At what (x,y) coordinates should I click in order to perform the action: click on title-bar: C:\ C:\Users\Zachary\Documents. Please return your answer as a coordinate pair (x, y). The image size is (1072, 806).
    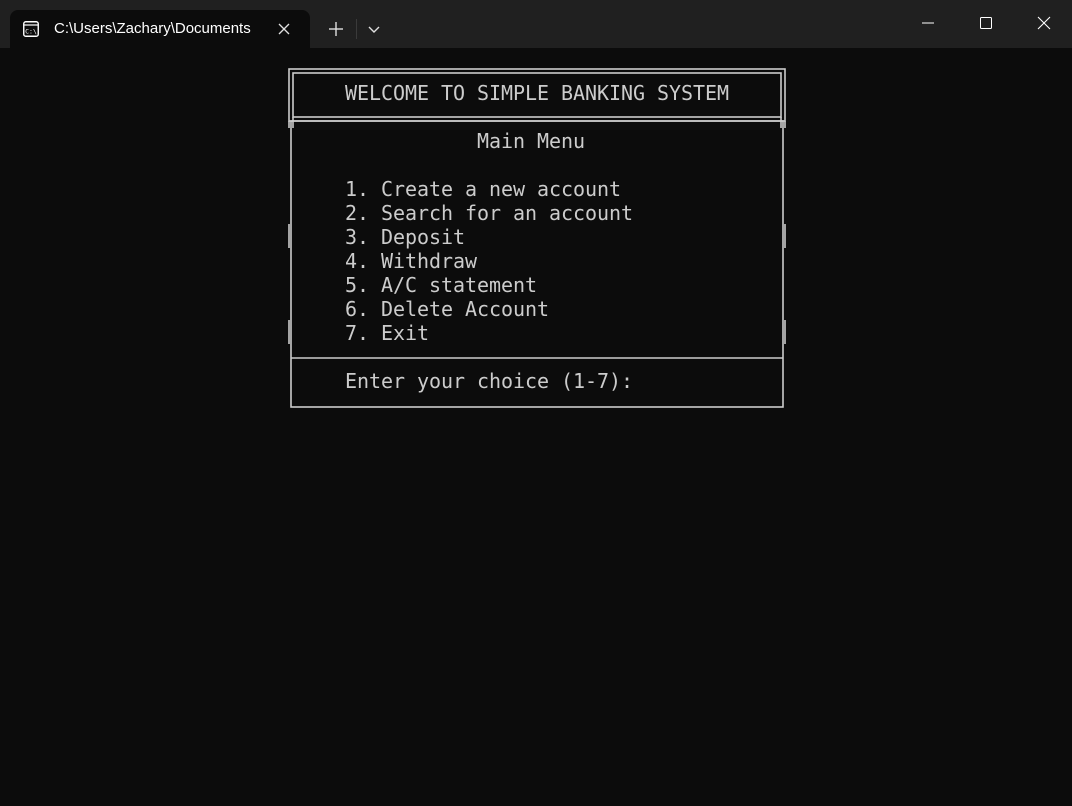
    Looking at the image, I should click on (536, 24).